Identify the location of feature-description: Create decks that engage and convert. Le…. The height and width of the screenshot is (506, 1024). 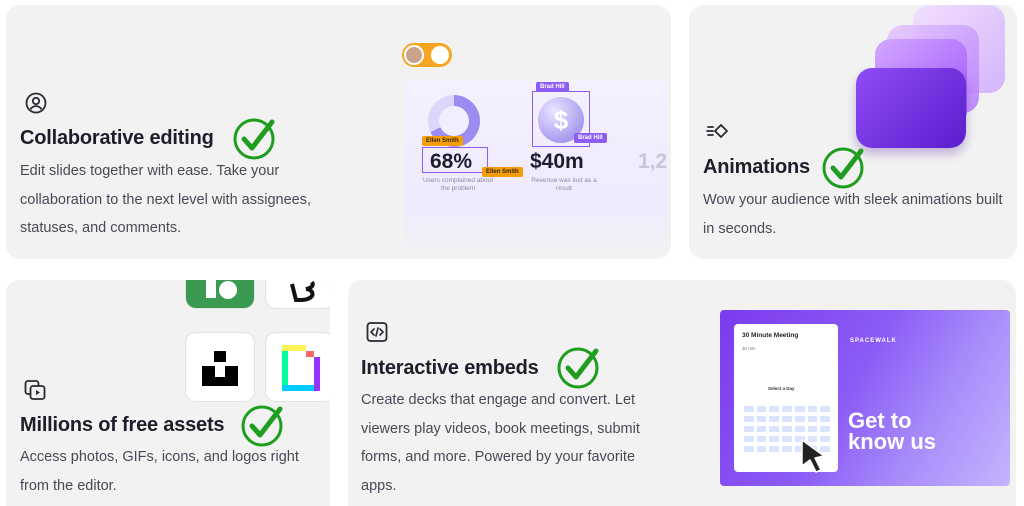
(500, 443).